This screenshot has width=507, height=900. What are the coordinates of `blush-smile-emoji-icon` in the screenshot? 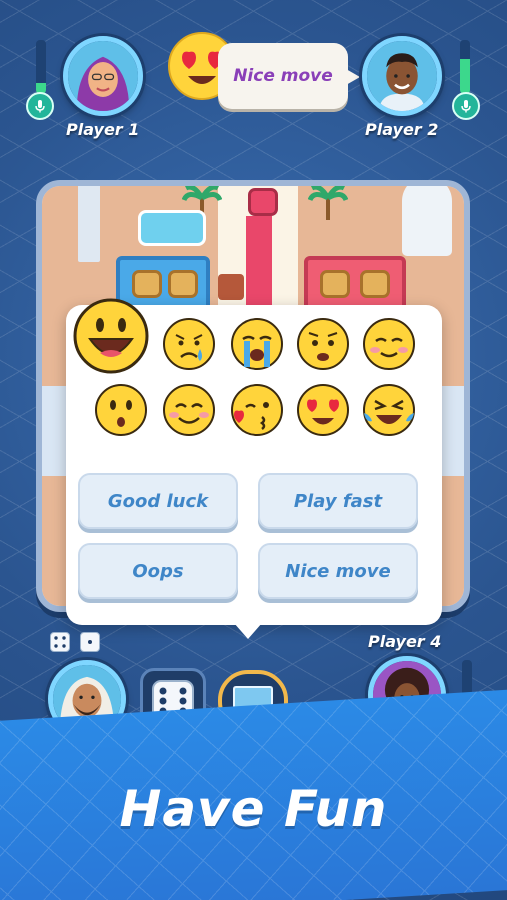 It's located at (189, 410).